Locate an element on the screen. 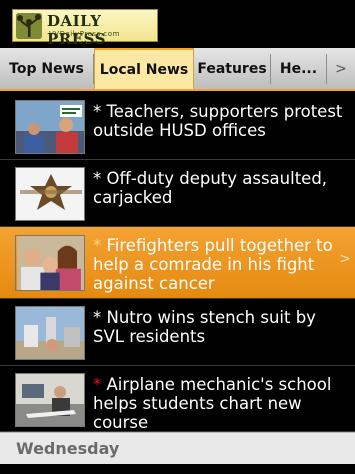 The width and height of the screenshot is (355, 474). tab-scroll-right-button: > is located at coordinates (341, 68).